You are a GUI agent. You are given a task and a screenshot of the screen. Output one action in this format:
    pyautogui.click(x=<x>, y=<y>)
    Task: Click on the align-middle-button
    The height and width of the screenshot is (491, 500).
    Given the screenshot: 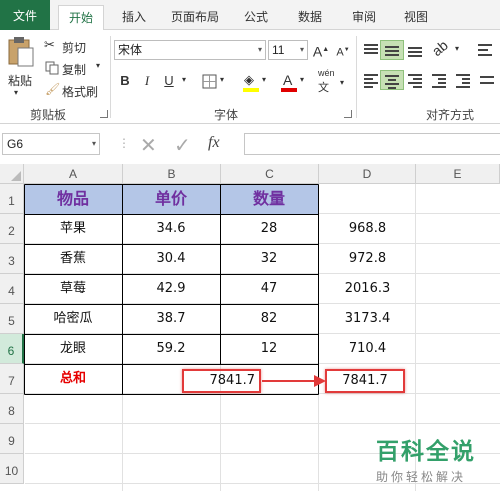 What is the action you would take?
    pyautogui.click(x=392, y=50)
    